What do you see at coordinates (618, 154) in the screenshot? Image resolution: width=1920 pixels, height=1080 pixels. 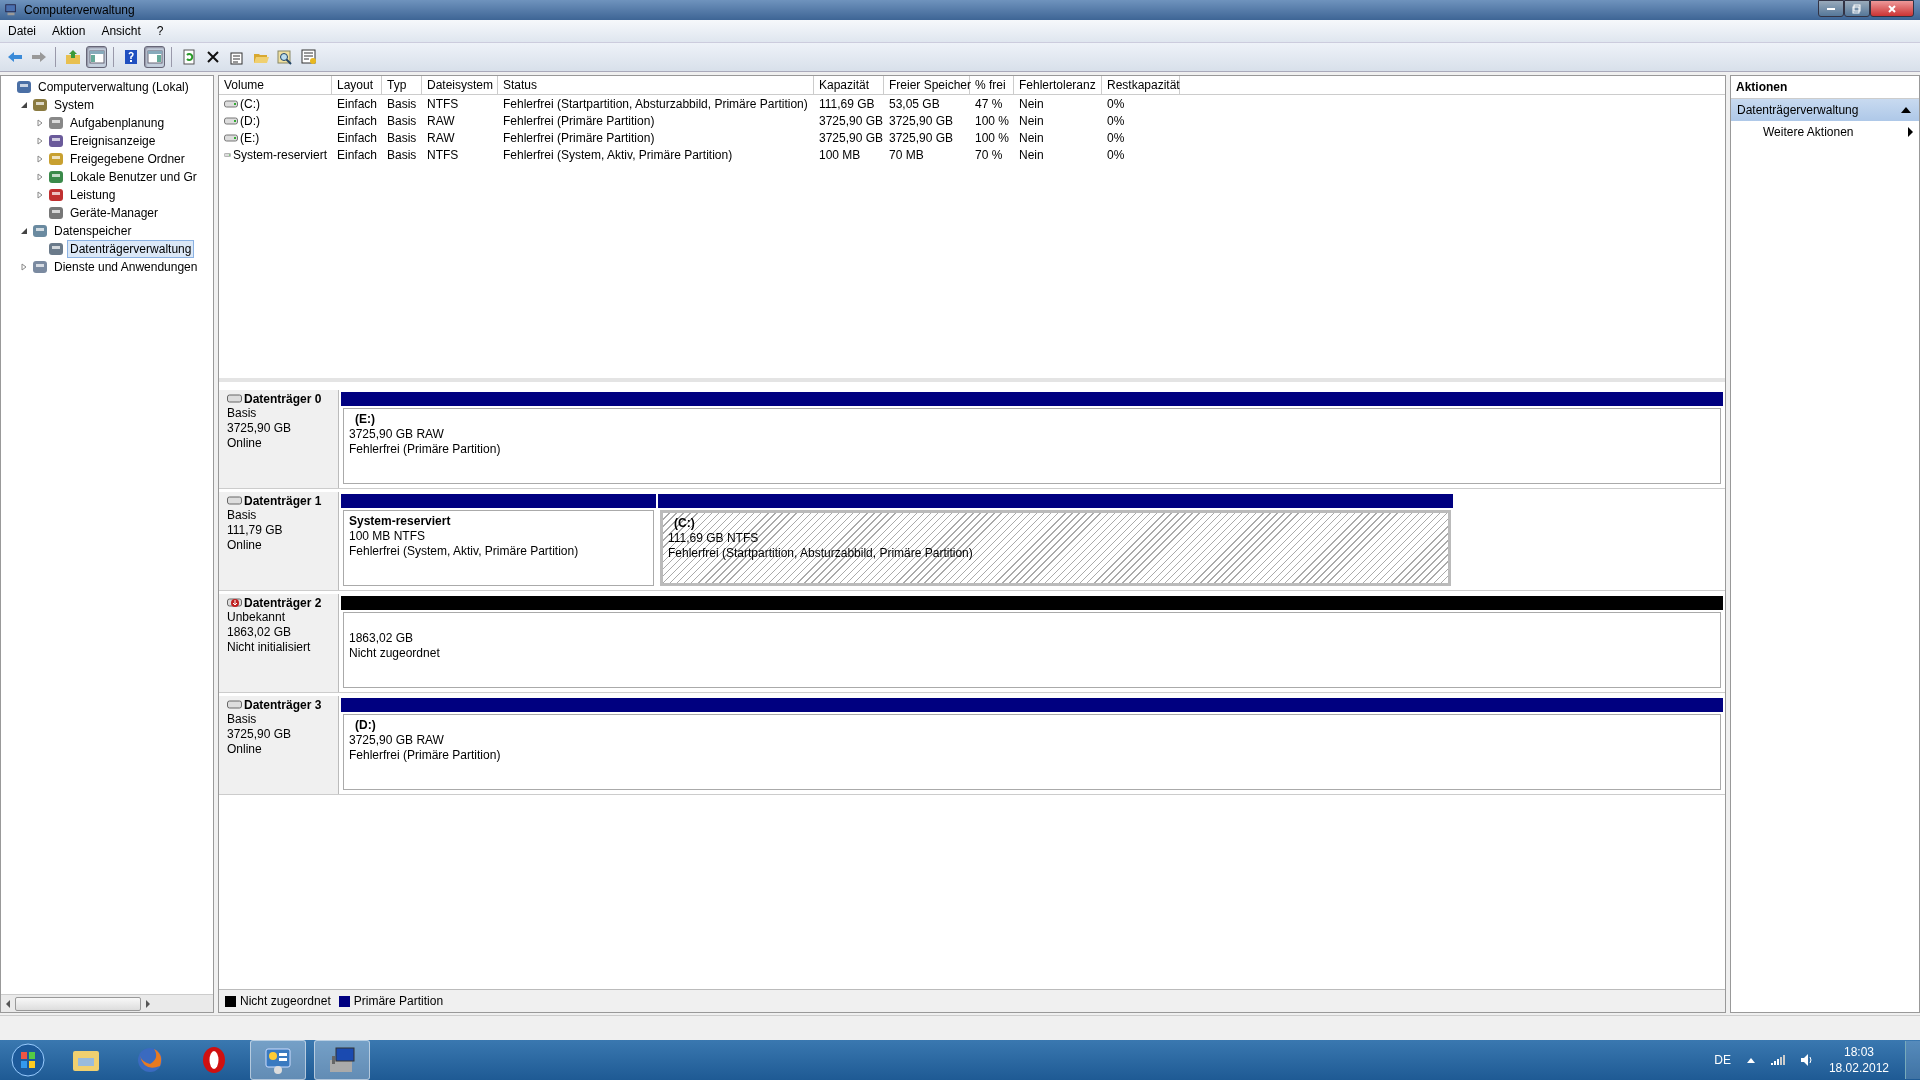 I see `table-cell: Fehlerfrei (System, Aktiv, Primäre Partition)` at bounding box center [618, 154].